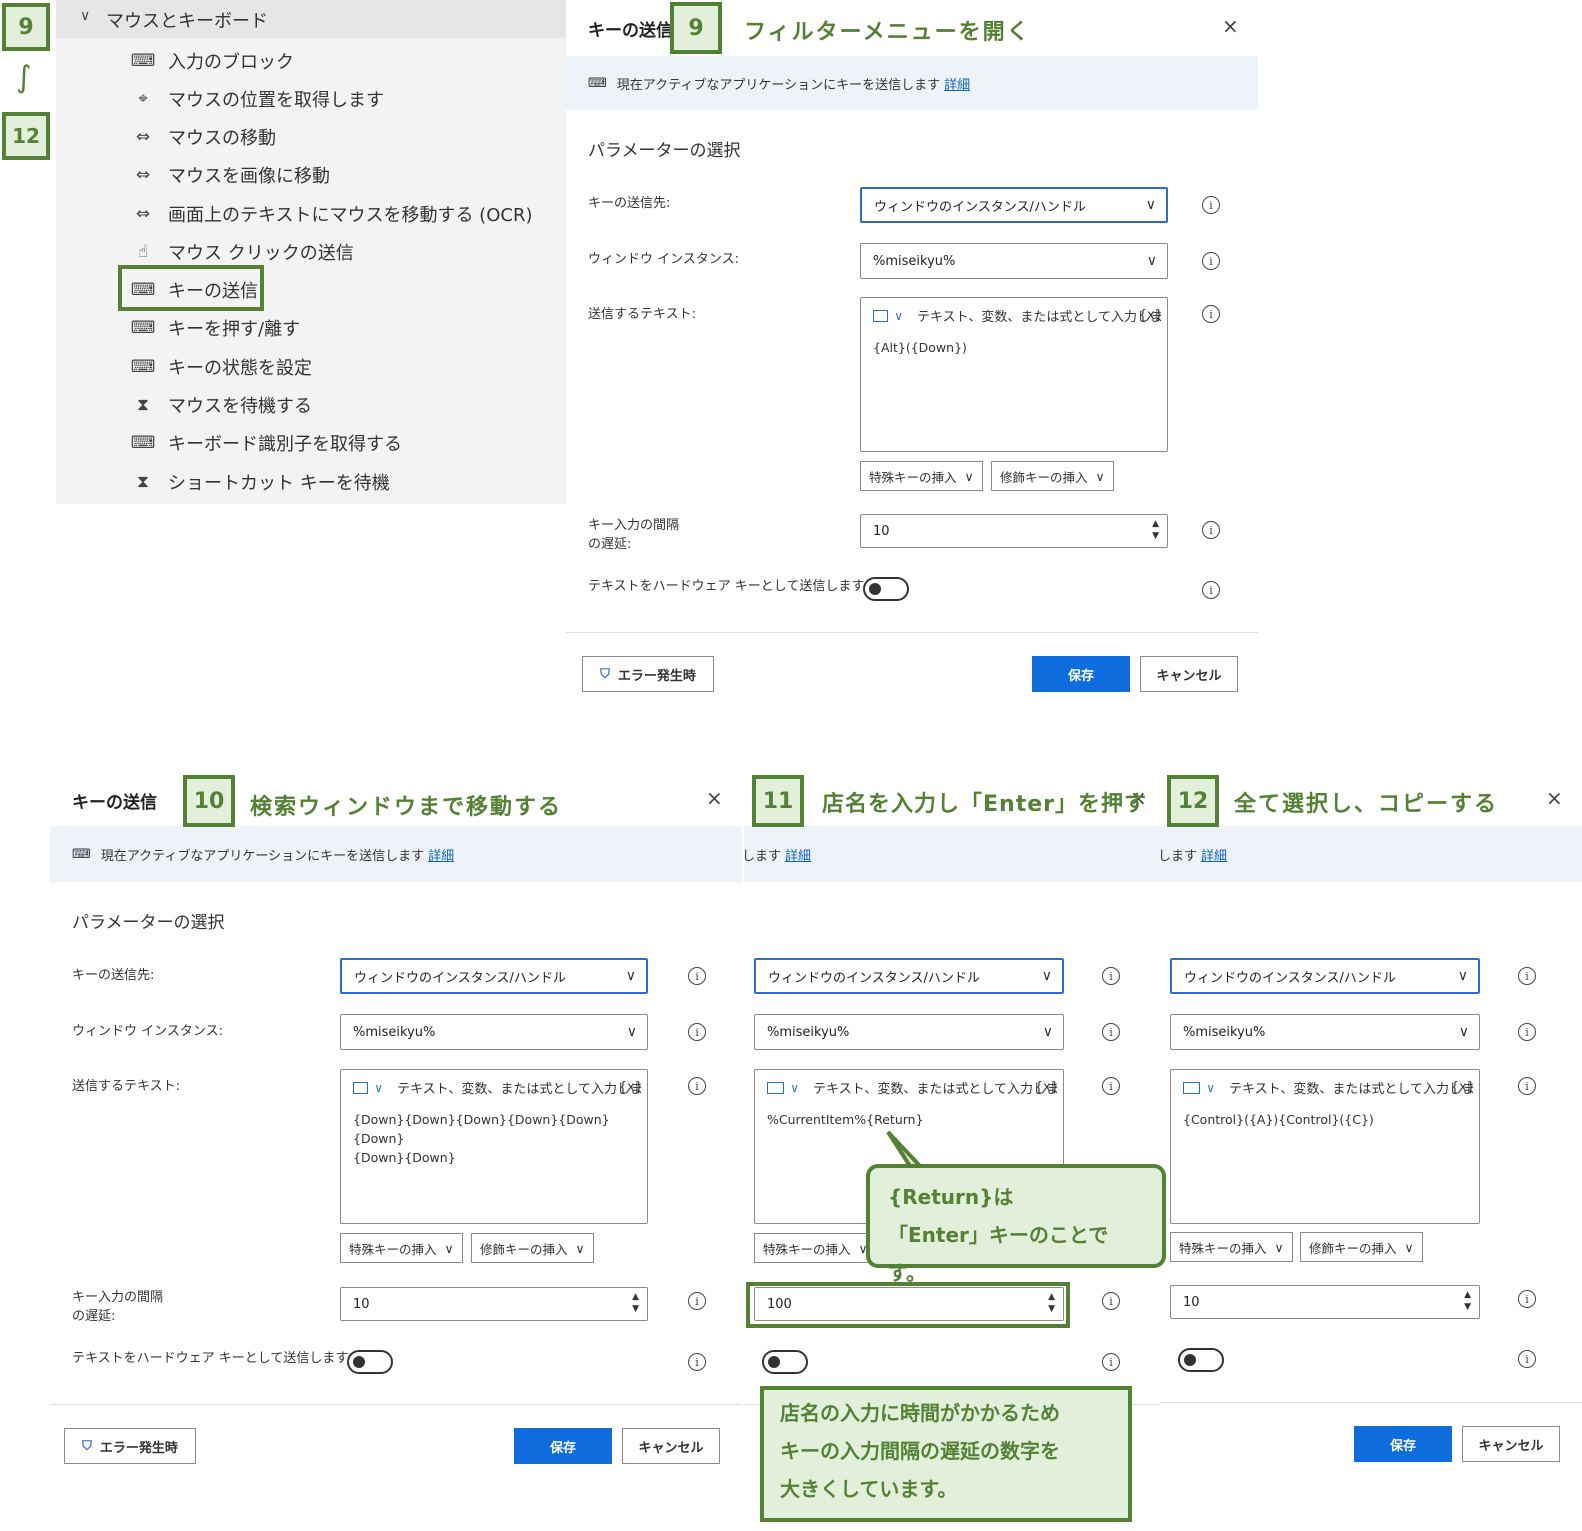 The image size is (1582, 1531). Describe the element at coordinates (261, 253) in the screenshot. I see `action-item-label: マウス クリックの送信` at that location.